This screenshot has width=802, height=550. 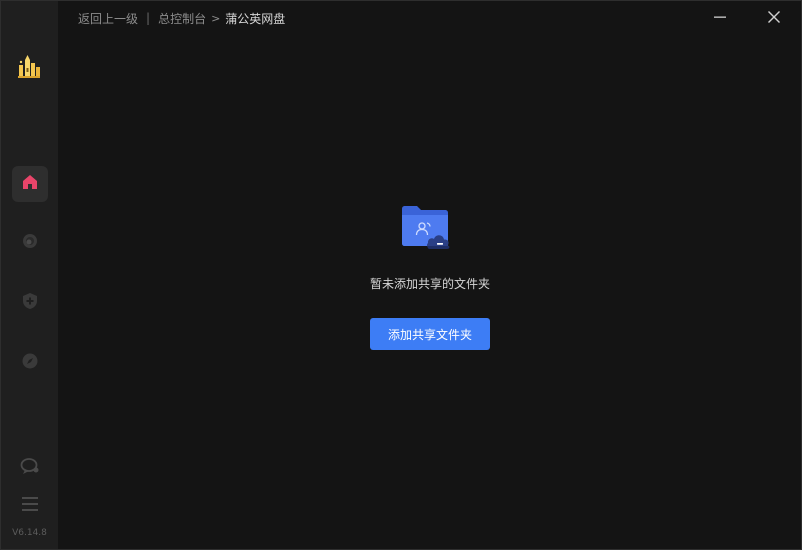 I want to click on sidebar-item-chat, so click(x=30, y=468).